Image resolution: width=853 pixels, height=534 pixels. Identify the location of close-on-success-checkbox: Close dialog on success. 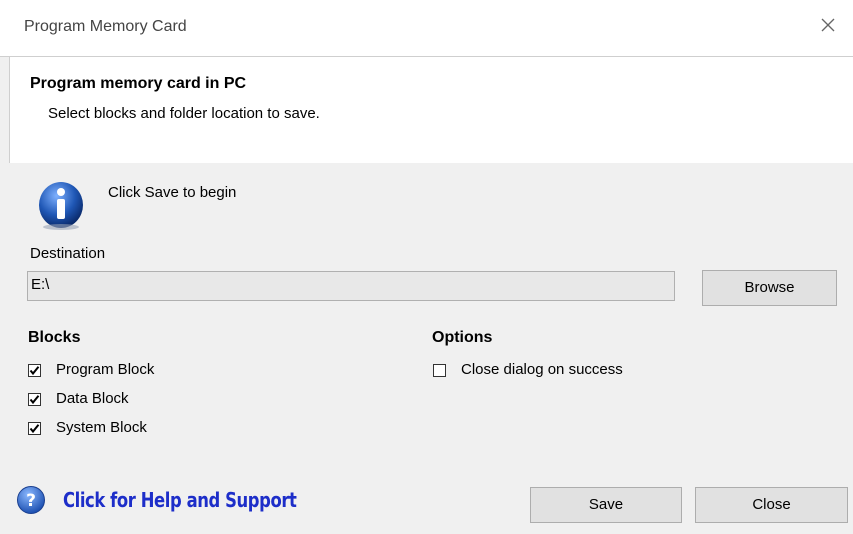
(548, 372).